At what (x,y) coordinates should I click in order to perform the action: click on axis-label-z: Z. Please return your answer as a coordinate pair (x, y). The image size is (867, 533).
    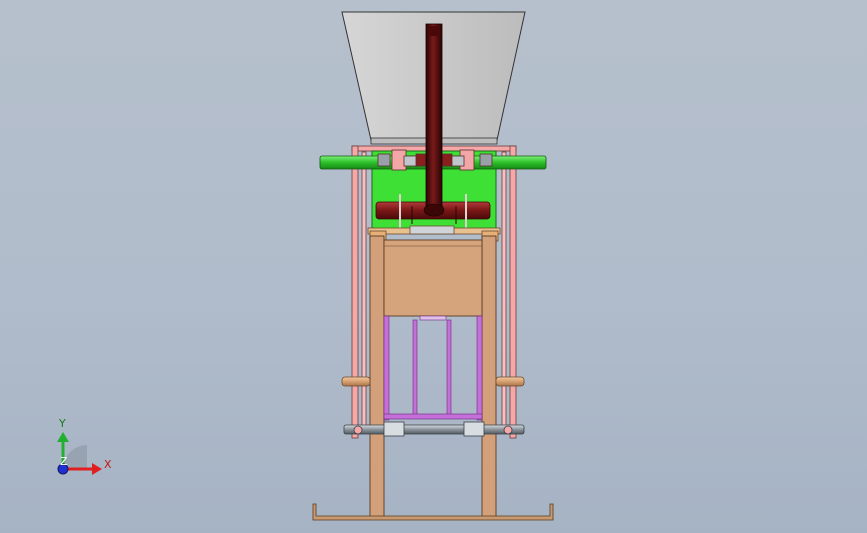
    Looking at the image, I should click on (64, 461).